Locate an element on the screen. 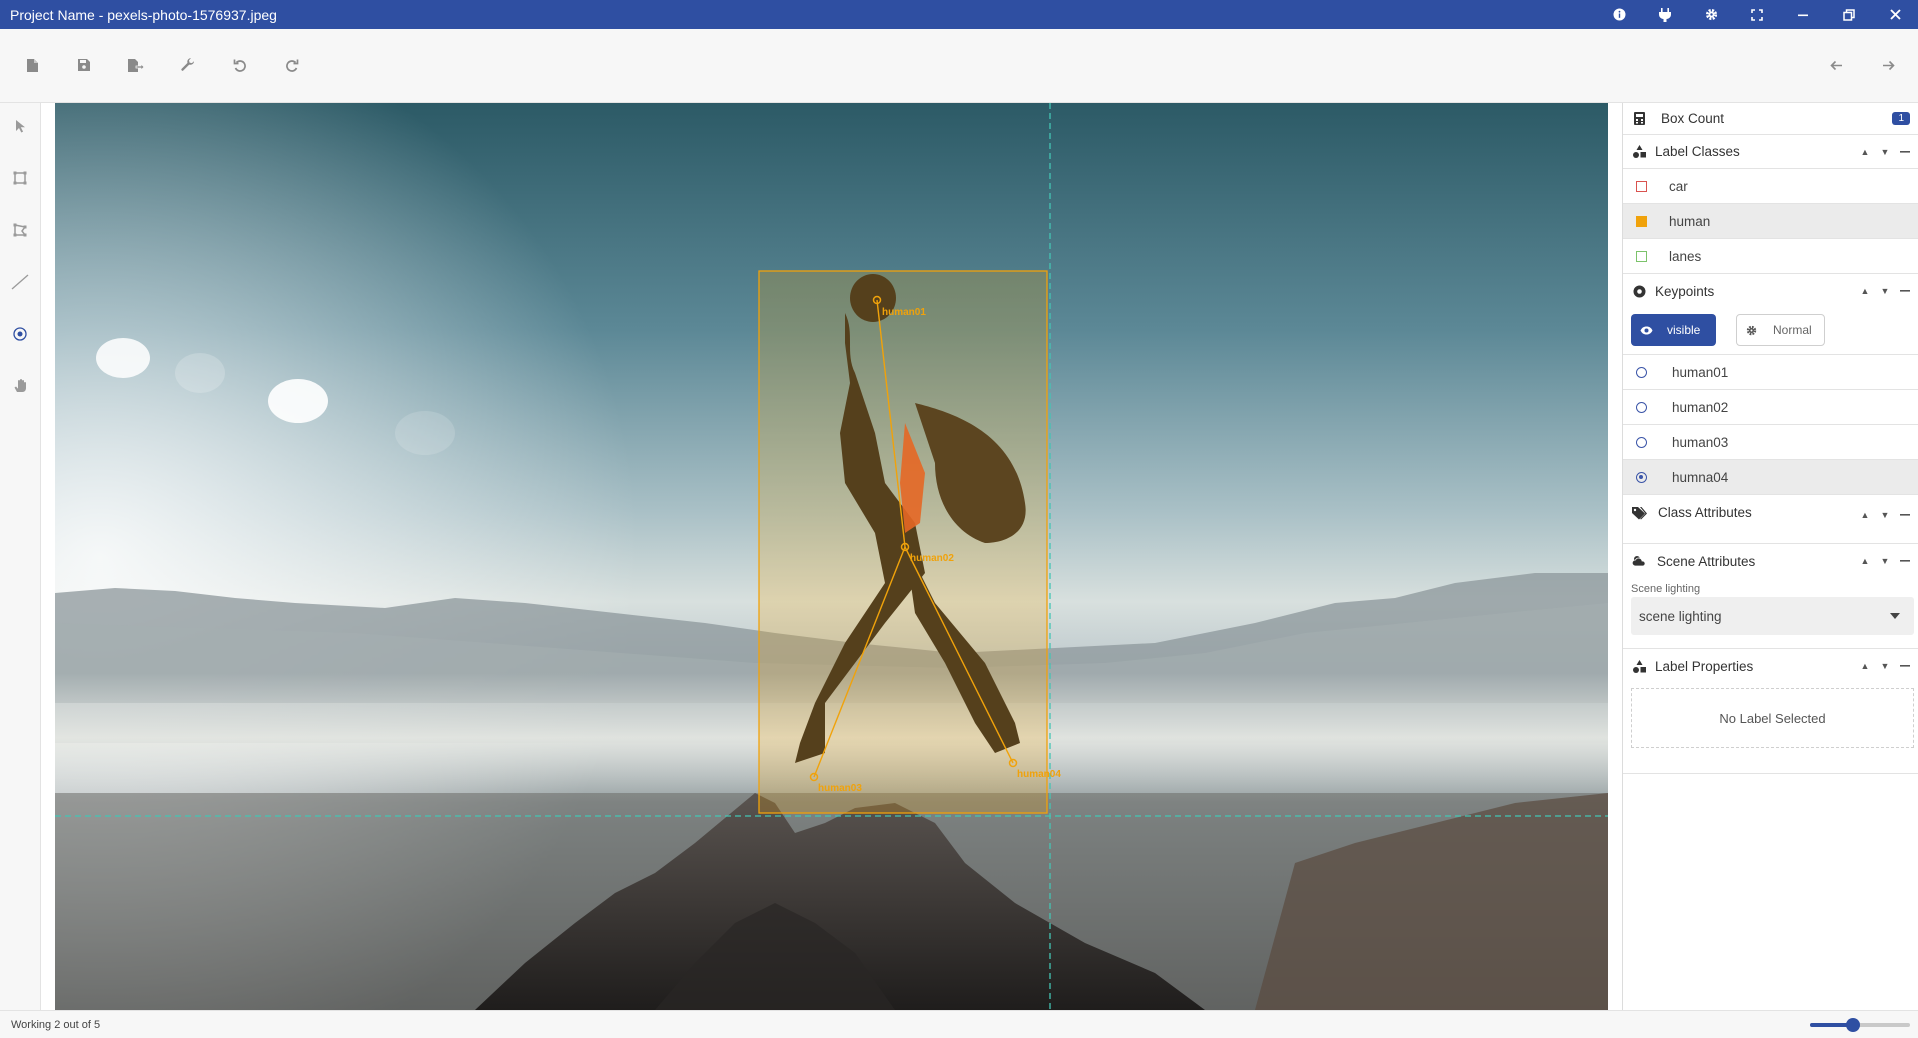  progress-status-text: Working 2 out of 5 is located at coordinates (56, 1025).